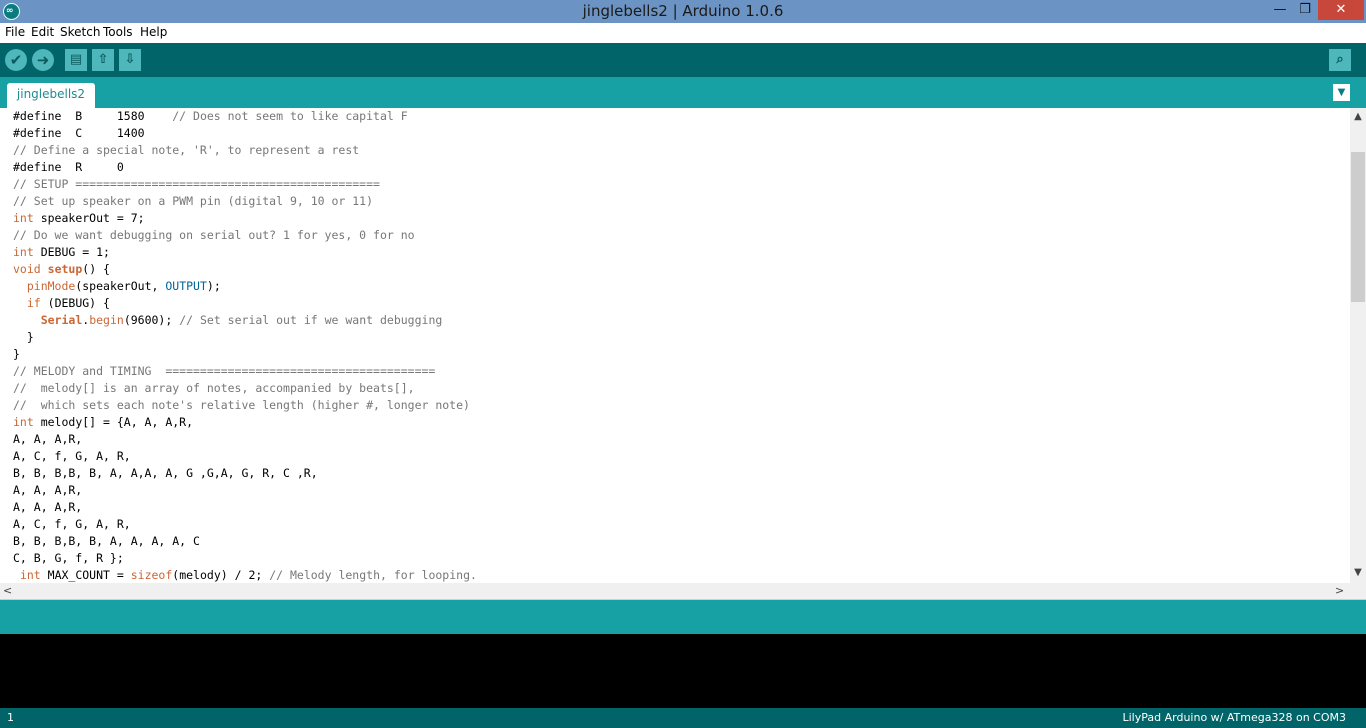 This screenshot has height=728, width=1366. Describe the element at coordinates (9, 591) in the screenshot. I see `scroll-left-icon: <` at that location.